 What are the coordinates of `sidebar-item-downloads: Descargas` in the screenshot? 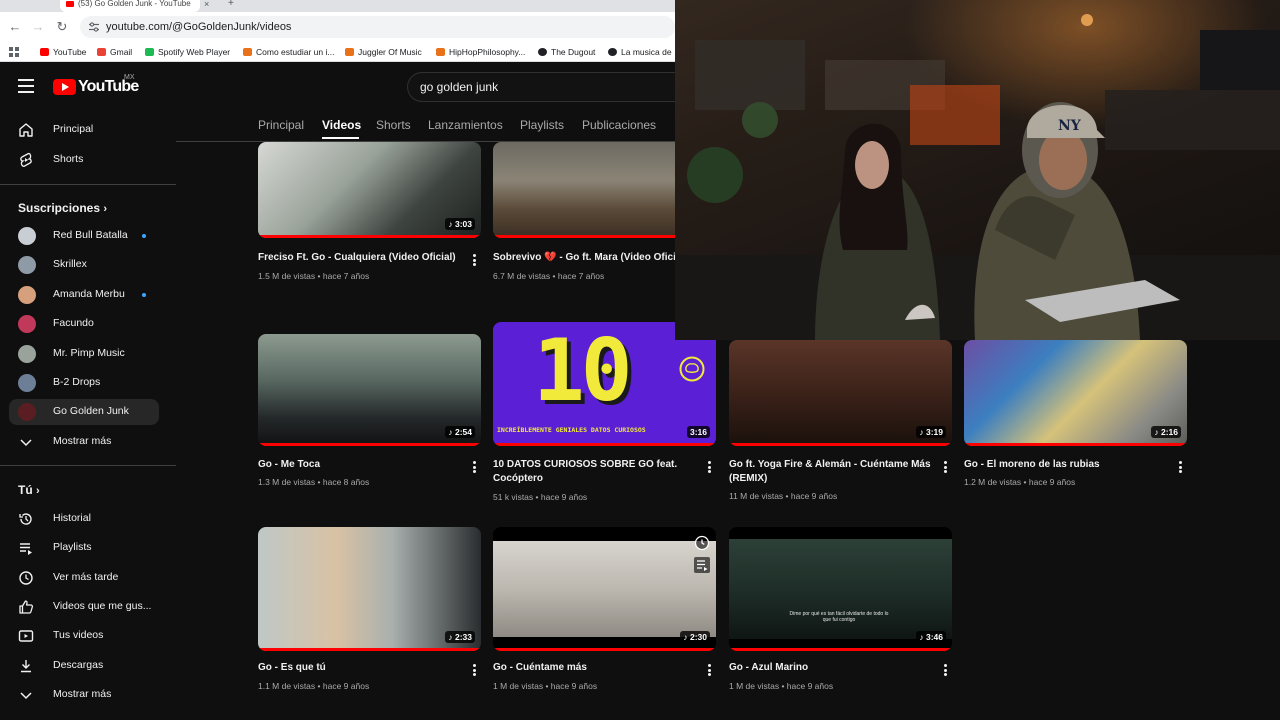 It's located at (84, 666).